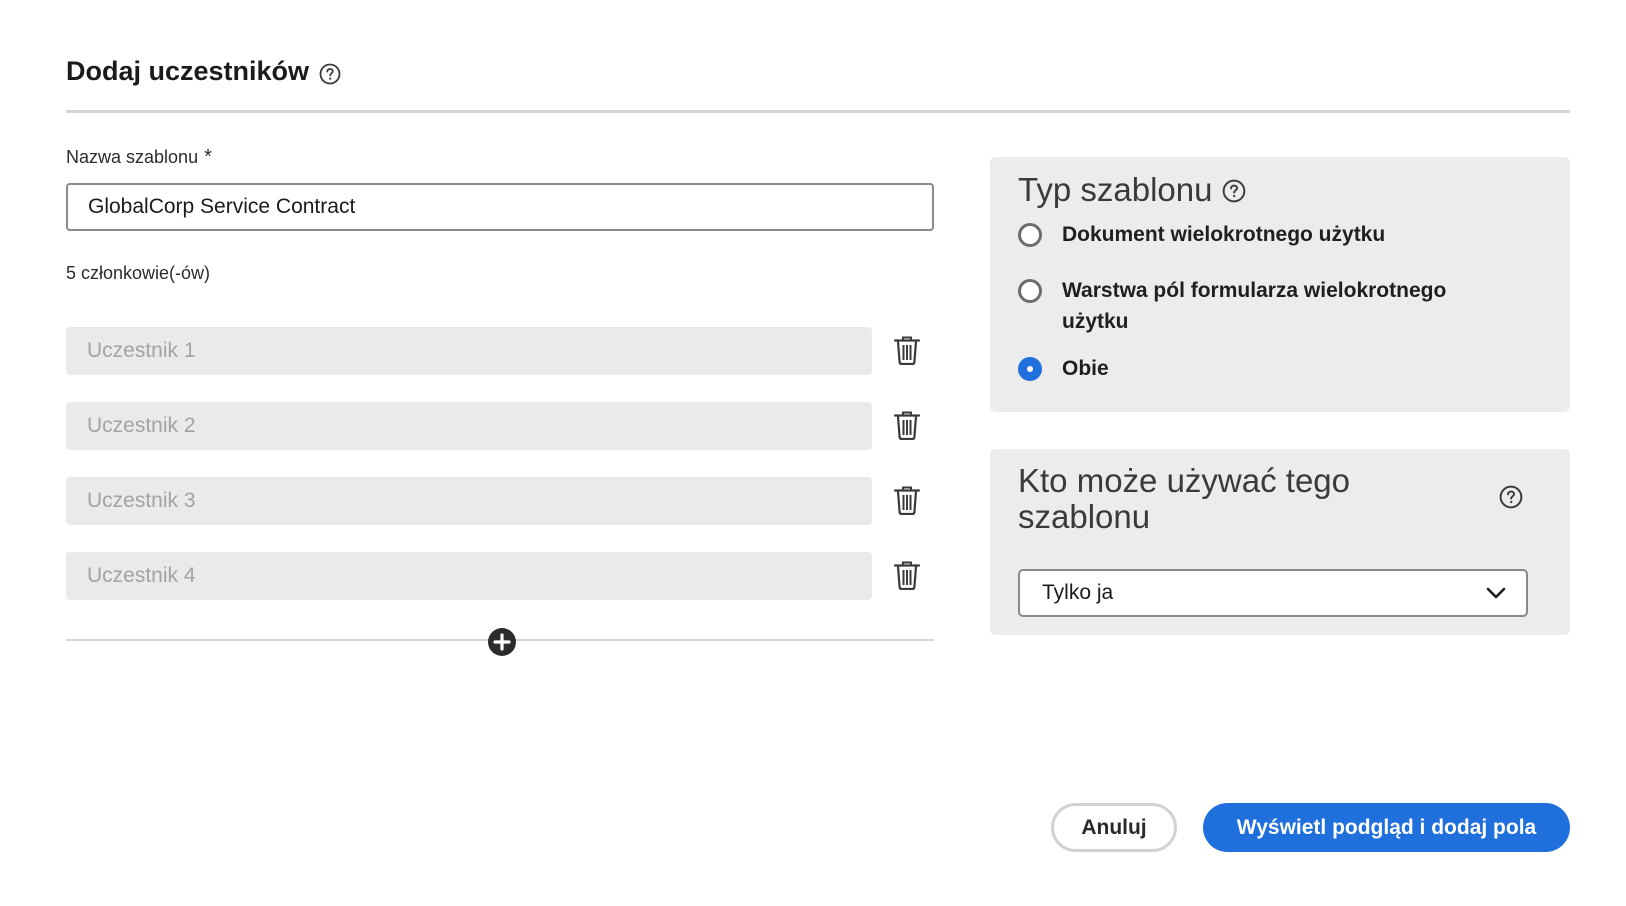 Image resolution: width=1626 pixels, height=906 pixels. I want to click on radio-button-selected, so click(1030, 369).